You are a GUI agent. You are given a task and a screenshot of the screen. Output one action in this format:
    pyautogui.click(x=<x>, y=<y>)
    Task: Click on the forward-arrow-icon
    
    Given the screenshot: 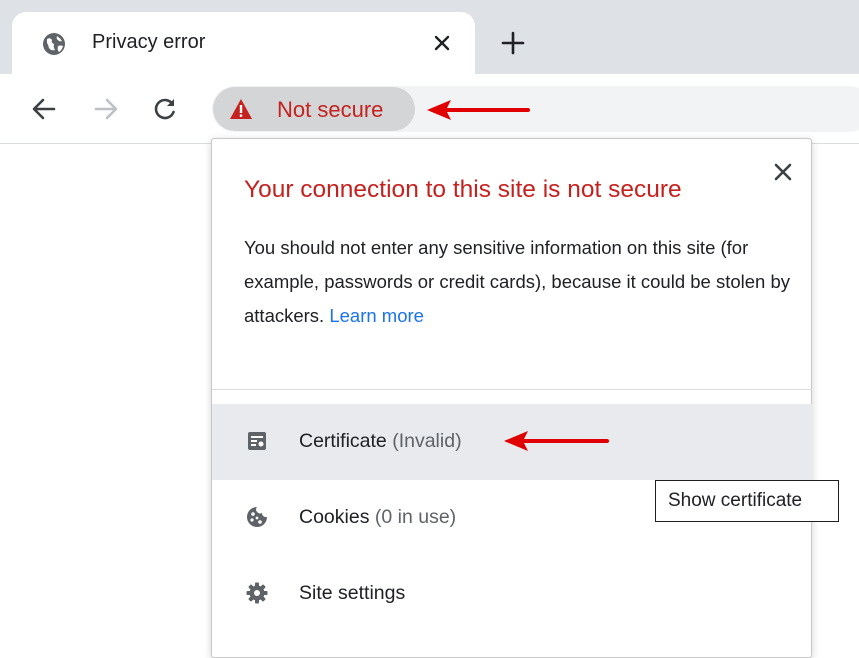 What is the action you would take?
    pyautogui.click(x=106, y=109)
    